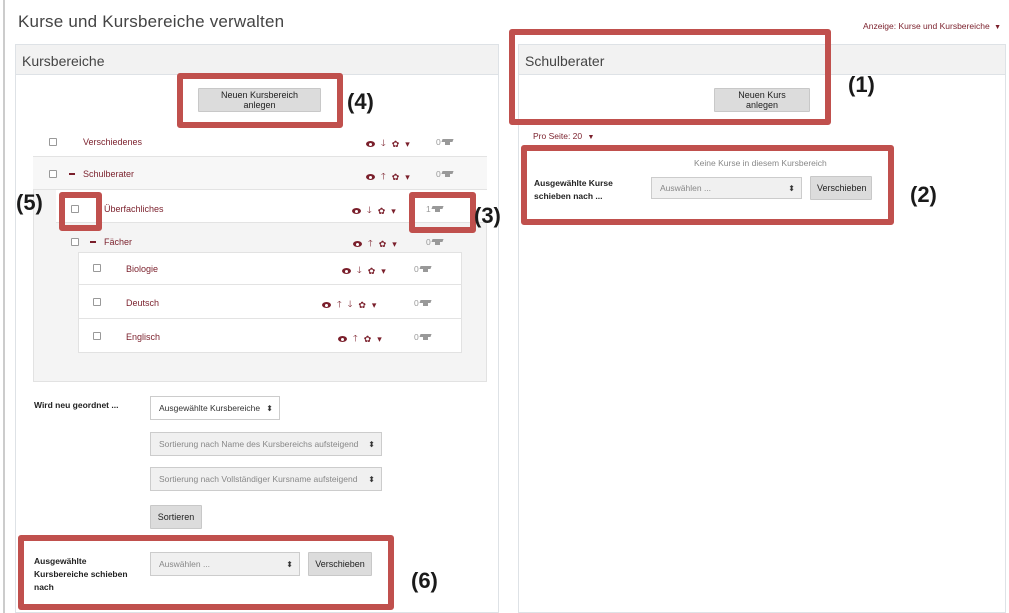 The height and width of the screenshot is (613, 1009). What do you see at coordinates (108, 174) in the screenshot?
I see `category-name: Schulberater` at bounding box center [108, 174].